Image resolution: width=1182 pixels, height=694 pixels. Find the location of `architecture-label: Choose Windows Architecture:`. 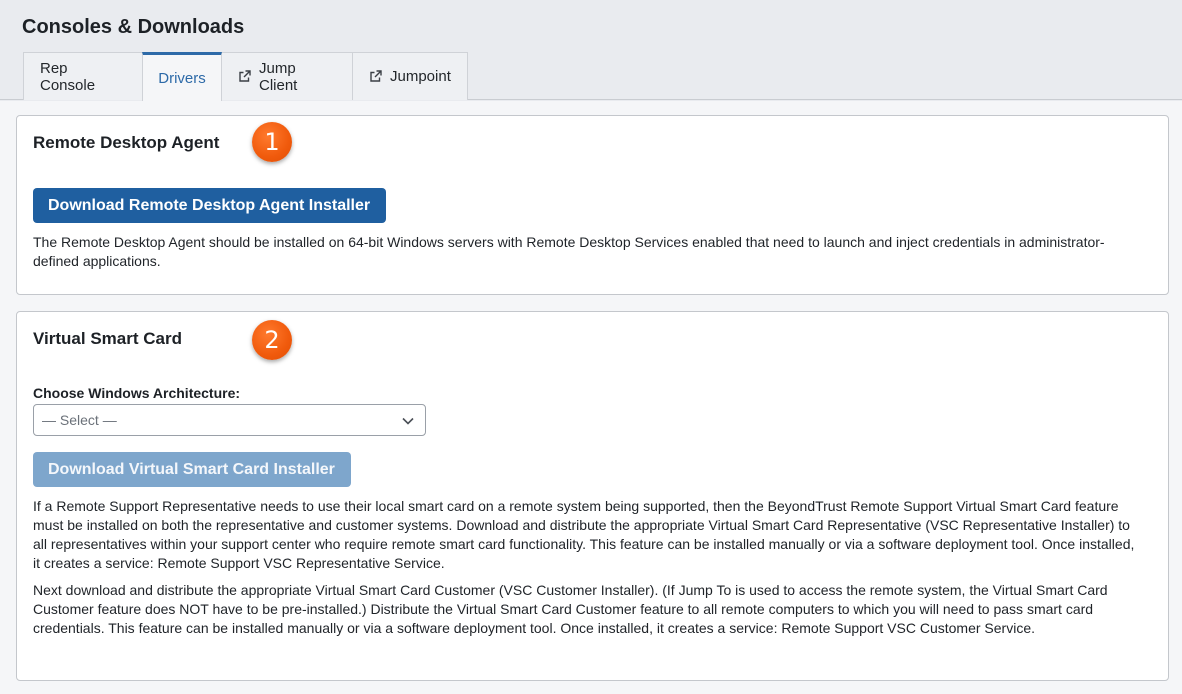

architecture-label: Choose Windows Architecture: is located at coordinates (137, 393).